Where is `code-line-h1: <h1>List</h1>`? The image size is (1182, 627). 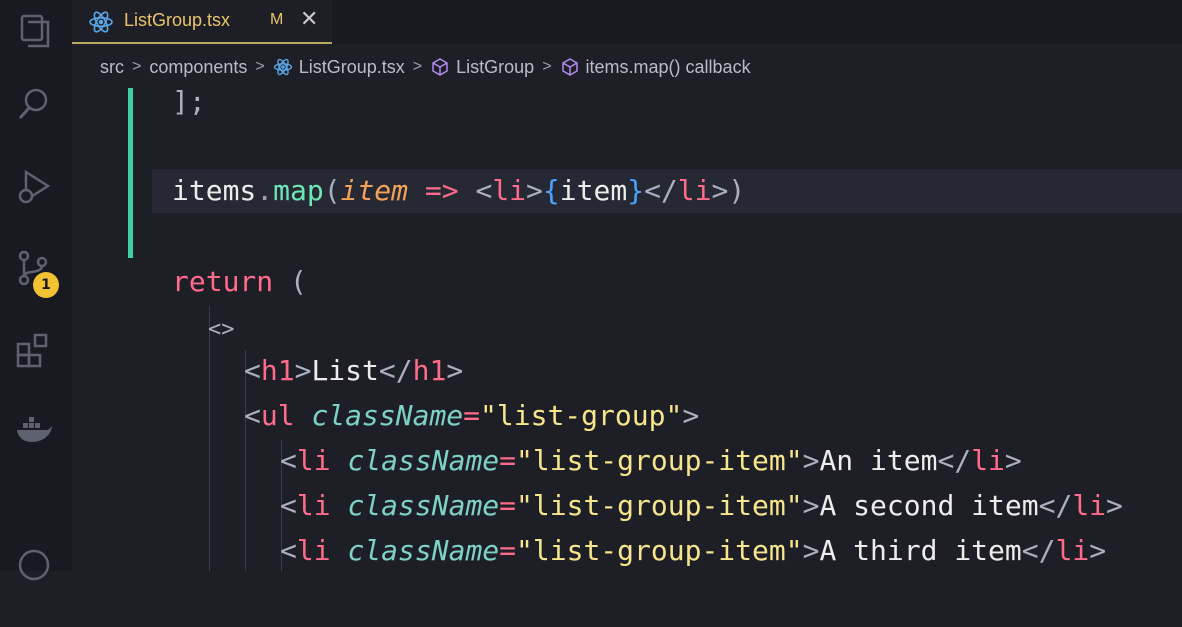
code-line-h1: <h1>List</h1> is located at coordinates (354, 370).